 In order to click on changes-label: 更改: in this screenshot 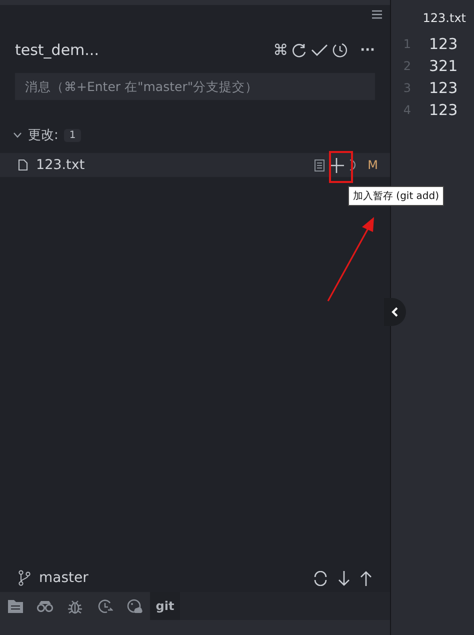, I will do `click(43, 135)`.